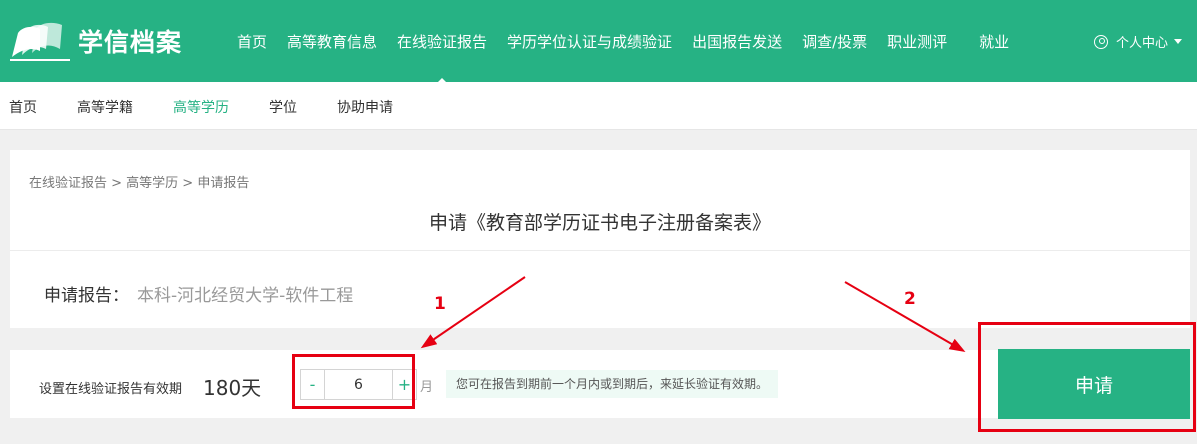 This screenshot has height=444, width=1197. What do you see at coordinates (589, 41) in the screenshot?
I see `nav-degree-certification: 学历学位认证与成绩验证` at bounding box center [589, 41].